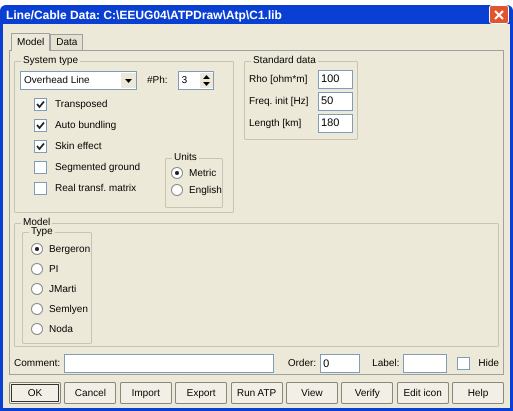  I want to click on text-field: 180, so click(335, 123).